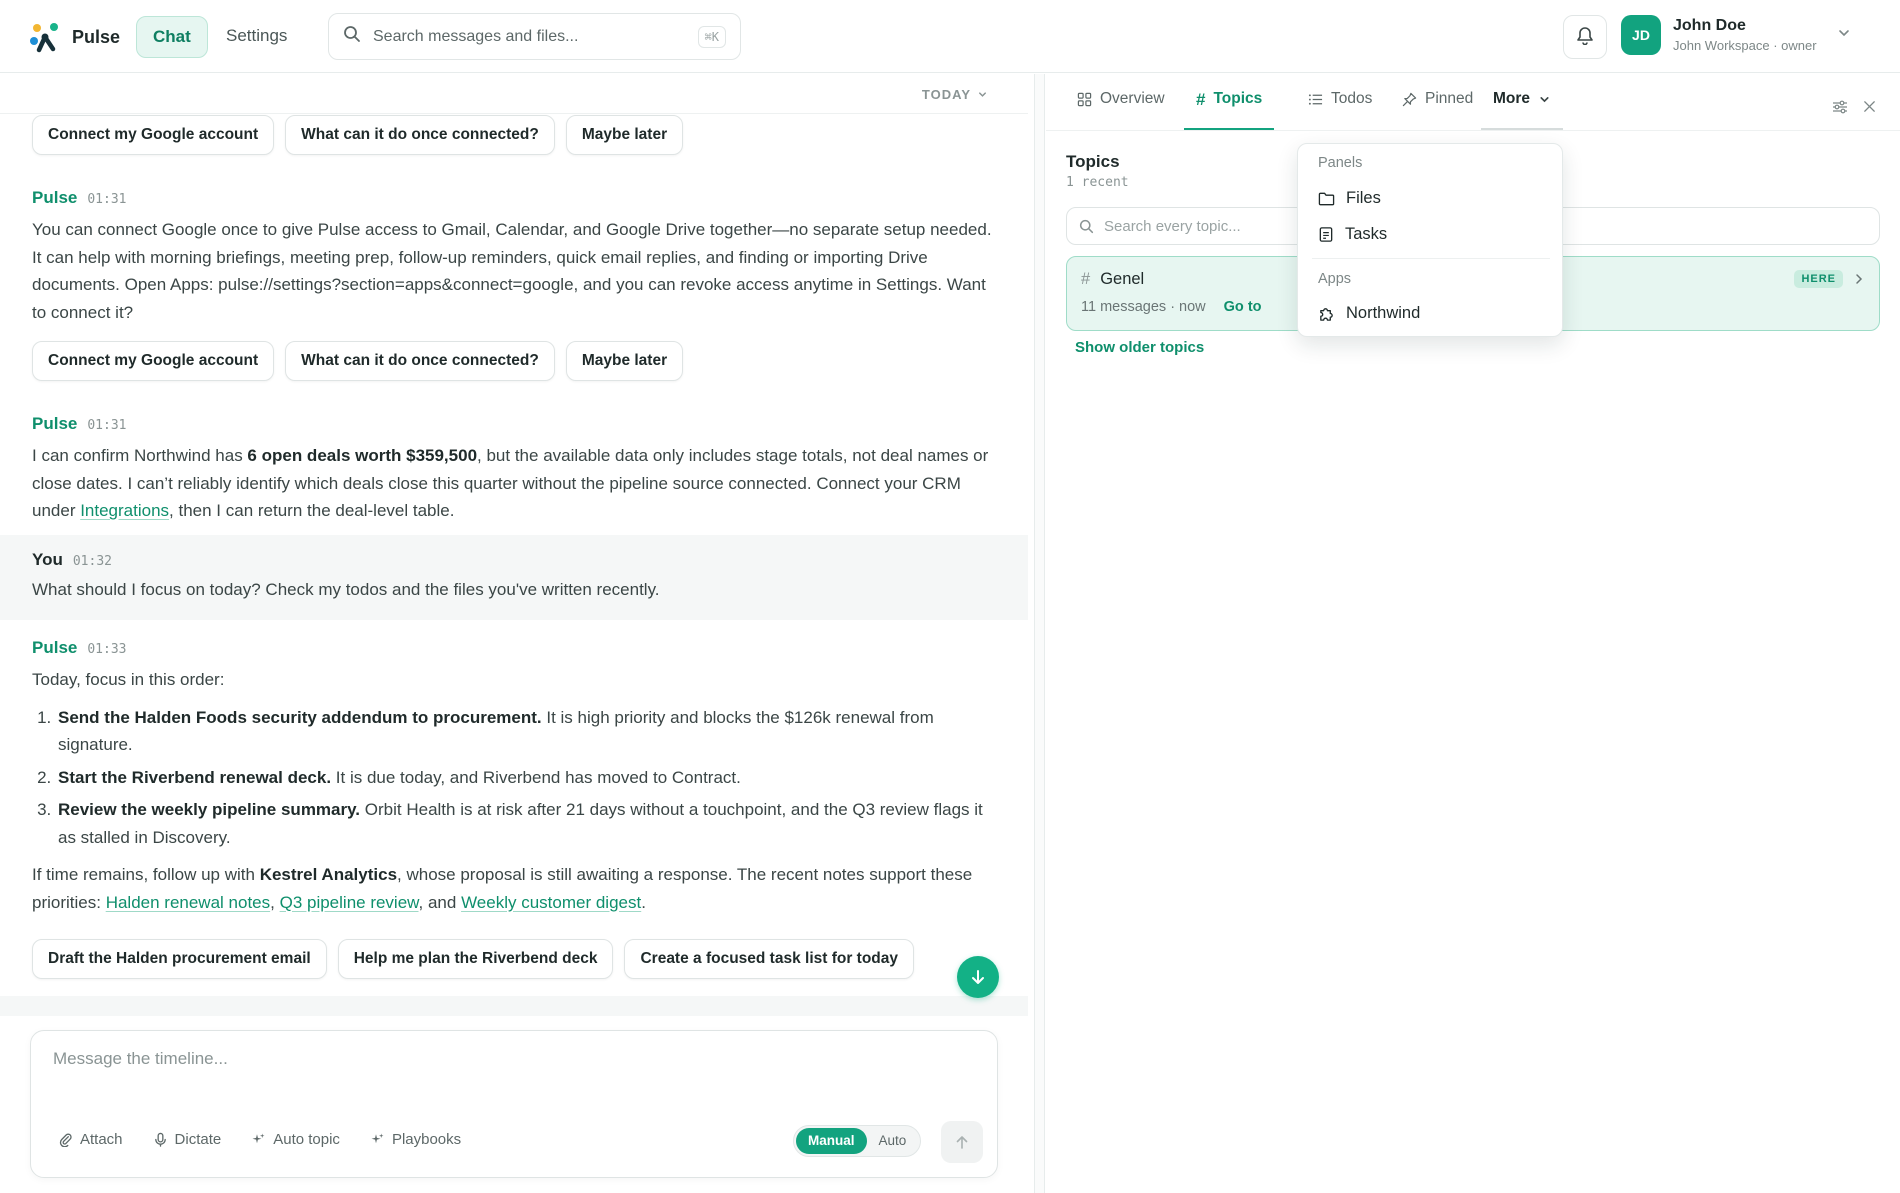  What do you see at coordinates (1369, 313) in the screenshot?
I see `menu-item-northwind: Northwind` at bounding box center [1369, 313].